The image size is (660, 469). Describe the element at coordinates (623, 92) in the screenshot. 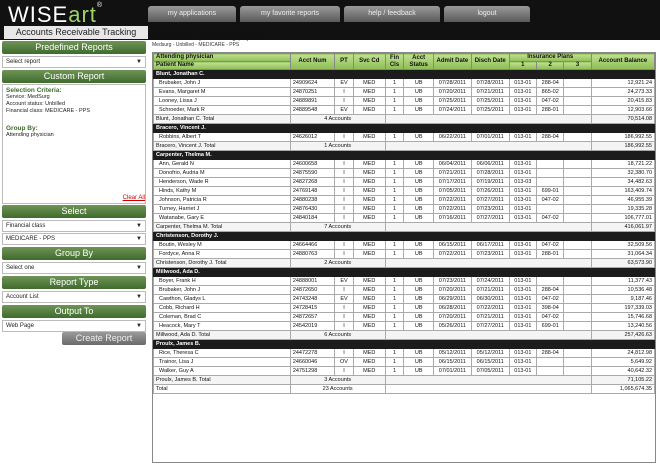

I see `account-balance-cell: 24,273.33` at that location.